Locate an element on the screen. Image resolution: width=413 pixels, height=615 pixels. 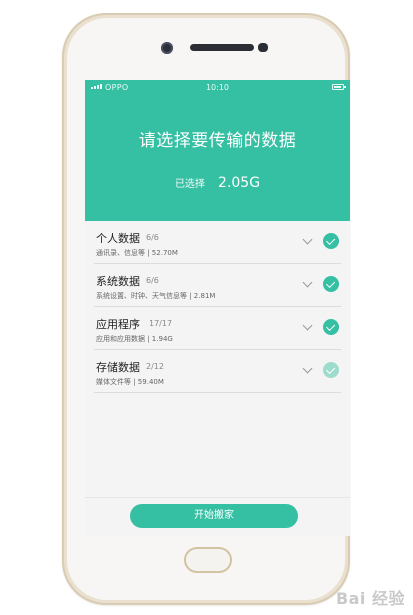
baidu-watermark: Bai 经验 is located at coordinates (370, 598).